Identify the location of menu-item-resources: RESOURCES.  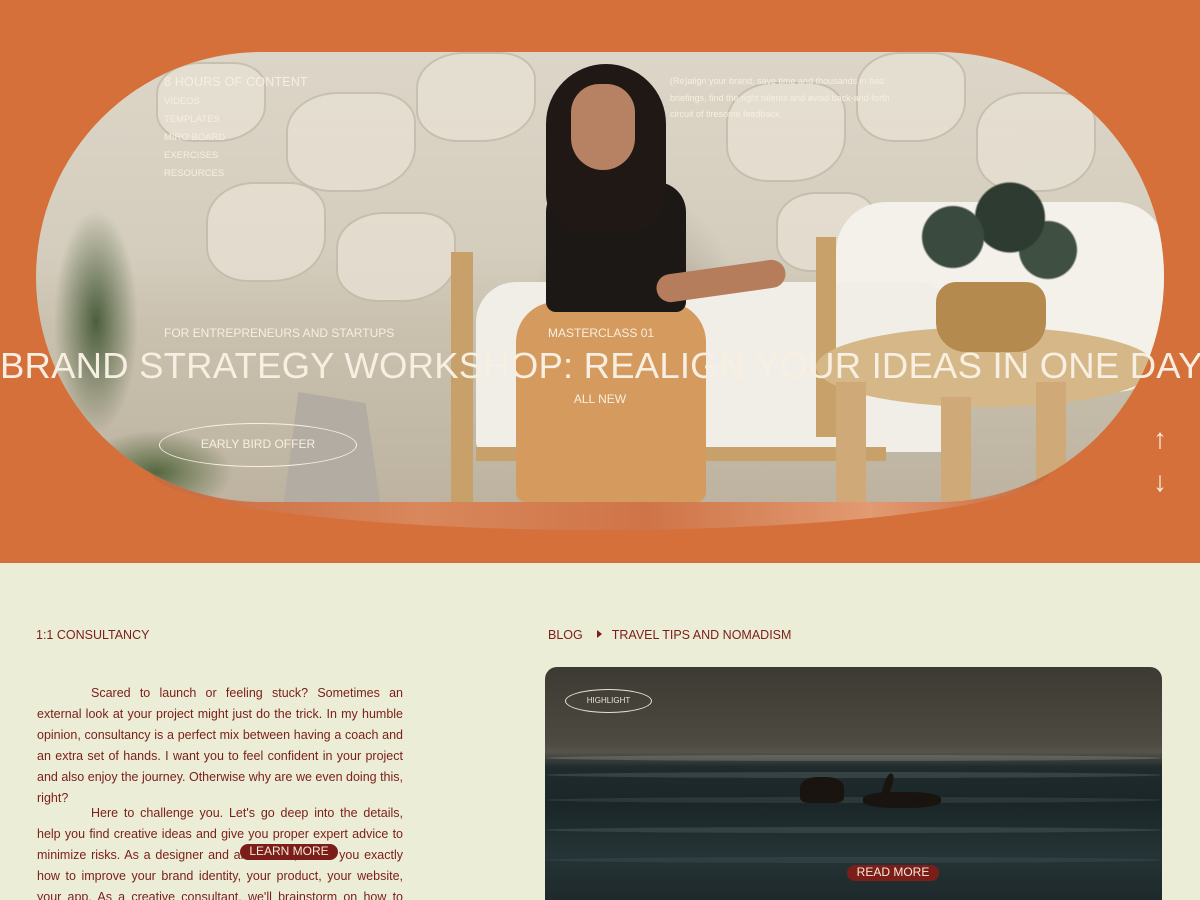
(194, 173).